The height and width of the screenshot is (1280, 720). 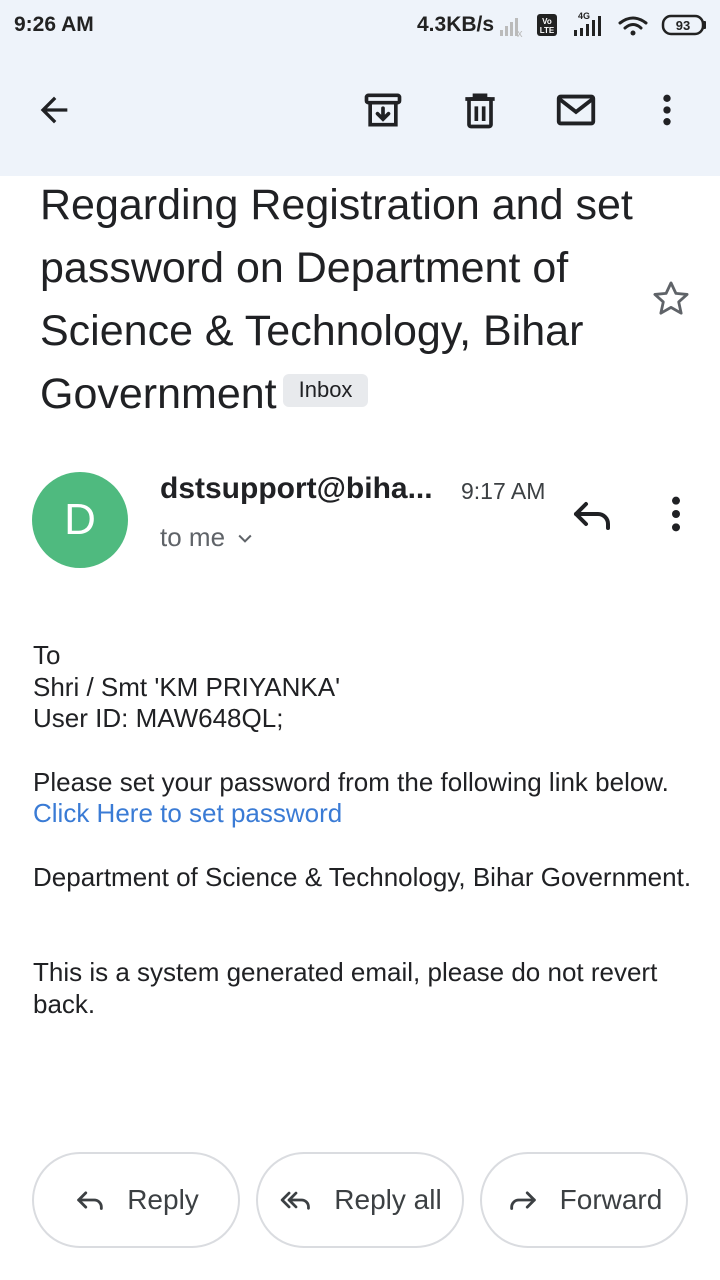 I want to click on app-bar, so click(x=360, y=114).